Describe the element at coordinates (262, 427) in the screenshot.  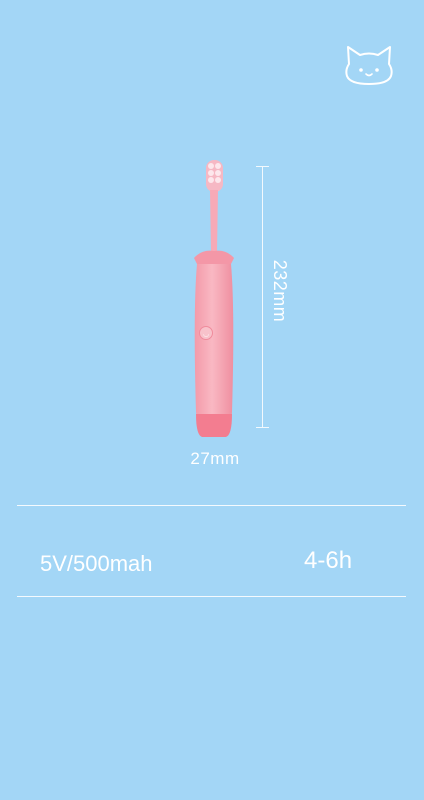
I see `height-dimension-tick-bottom` at that location.